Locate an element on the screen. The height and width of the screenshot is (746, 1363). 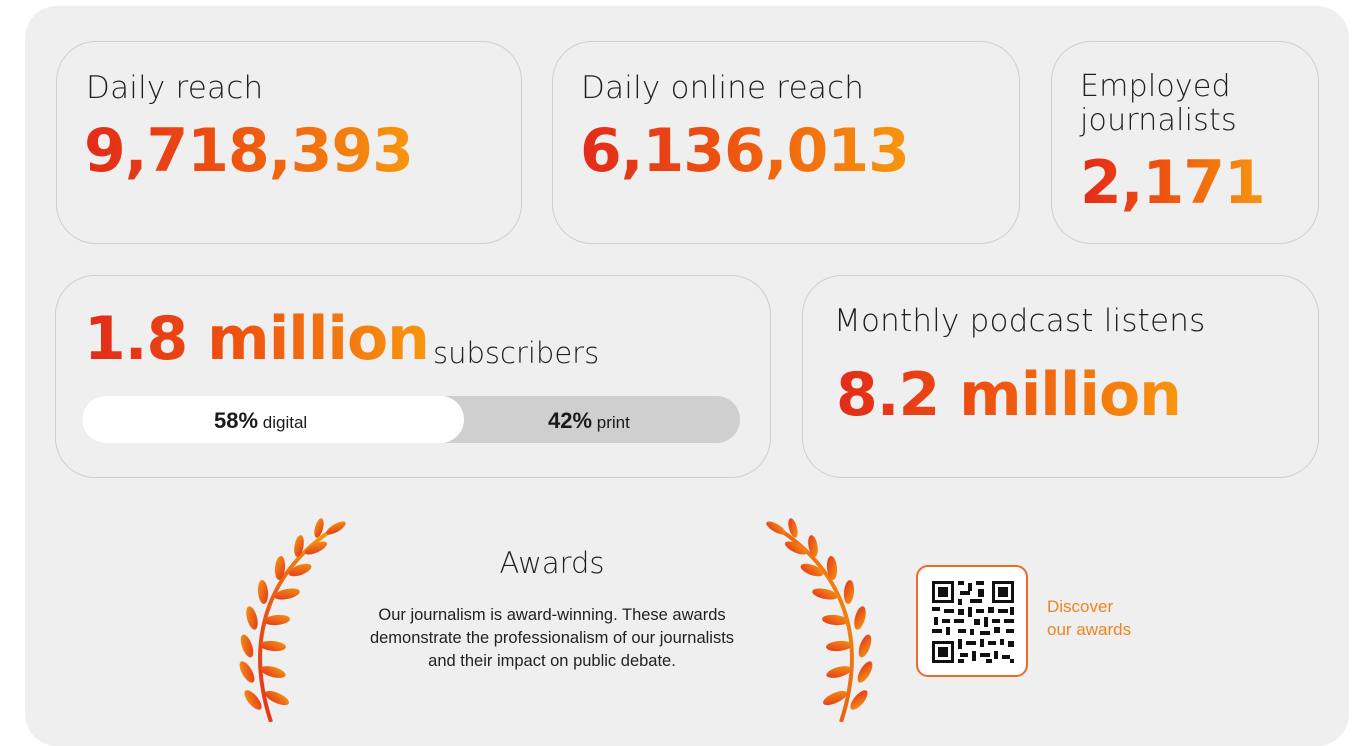
print-label: print is located at coordinates (613, 422).